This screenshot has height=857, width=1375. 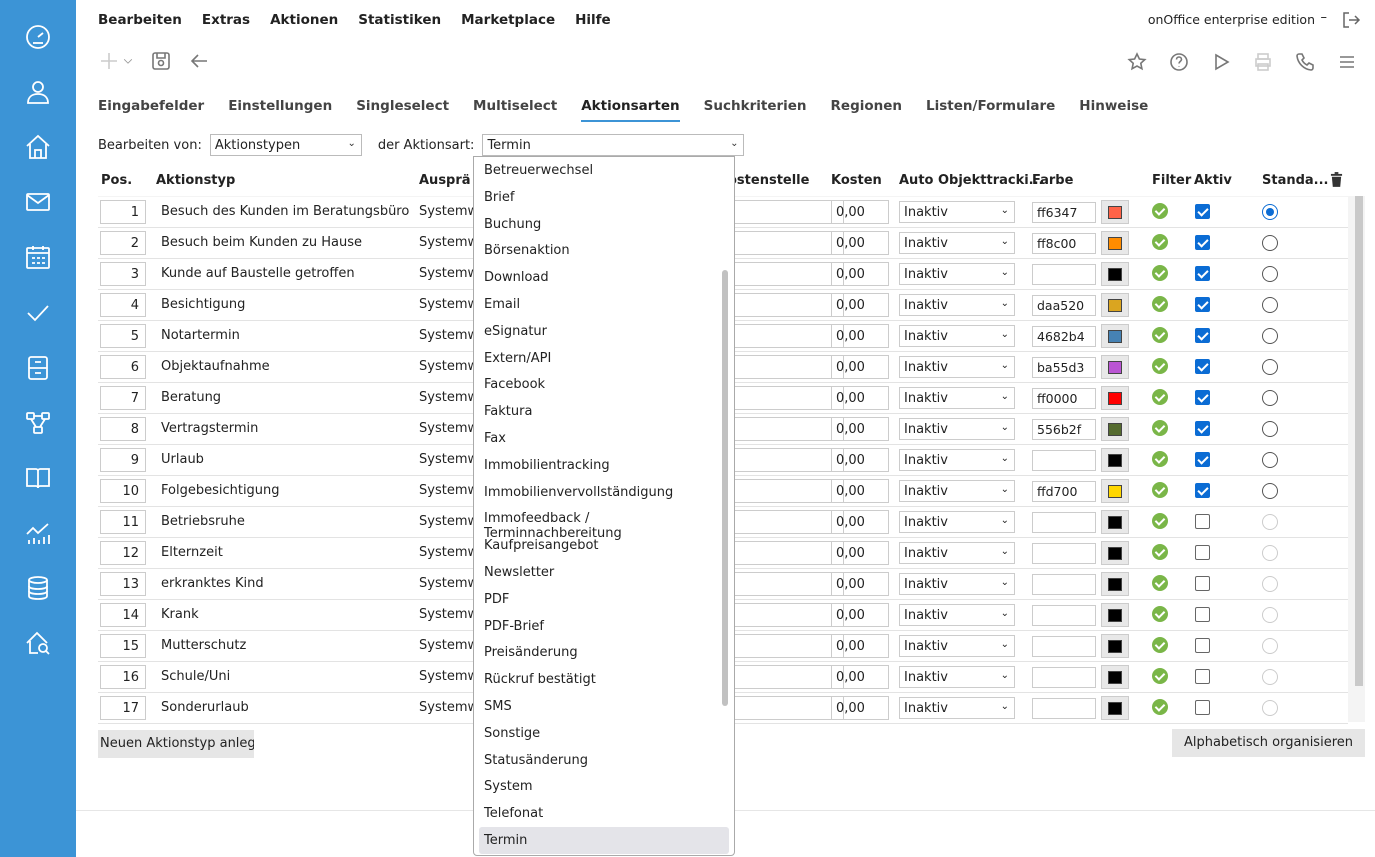 I want to click on color-field: daa520, so click(x=1064, y=305).